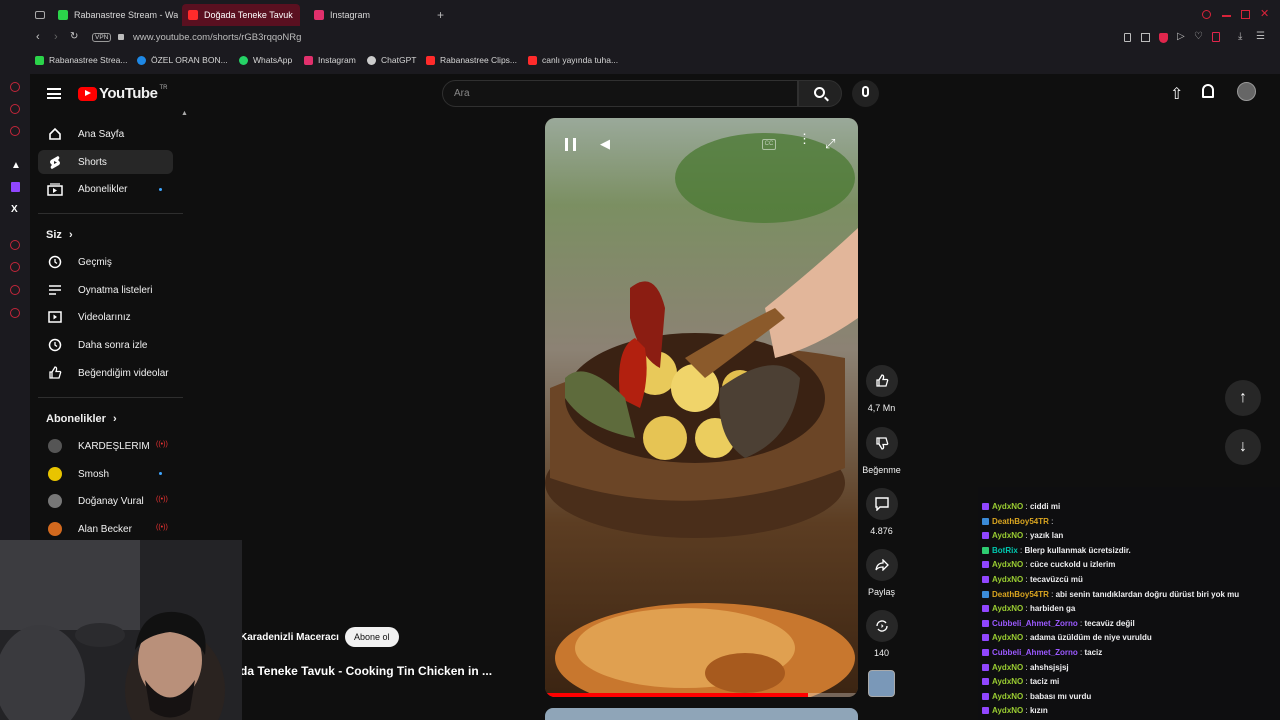 This screenshot has height=720, width=1280. I want to click on sidebar-scroll-up-icon: ▲, so click(184, 113).